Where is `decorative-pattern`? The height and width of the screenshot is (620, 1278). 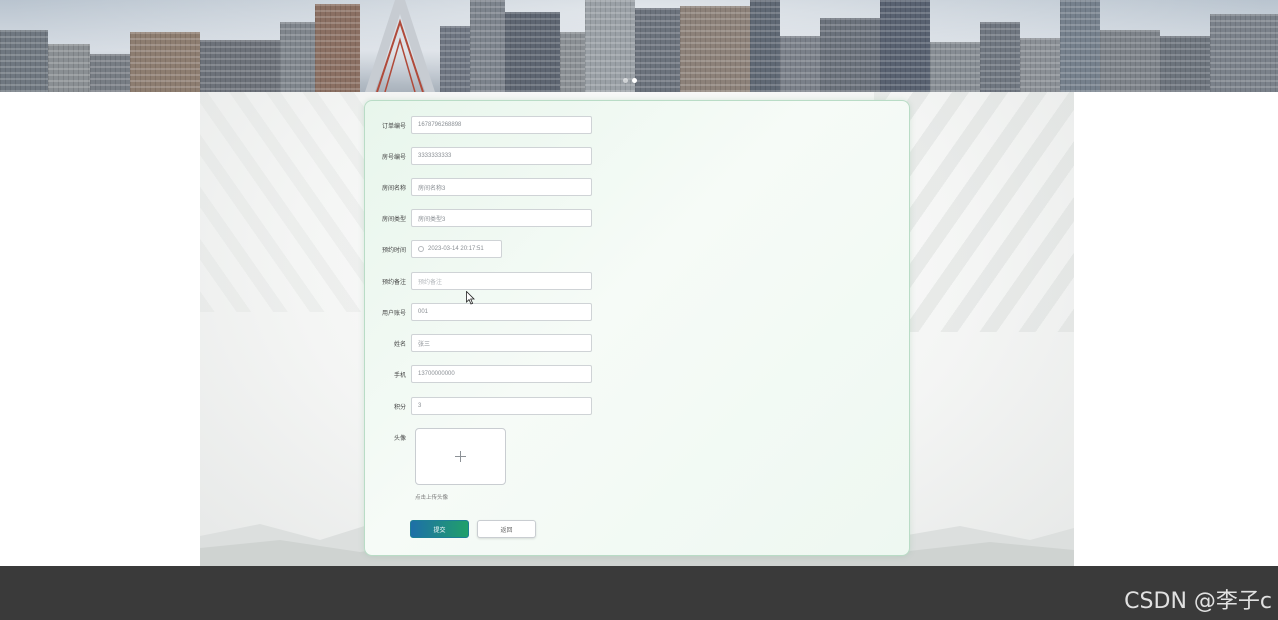
decorative-pattern is located at coordinates (285, 202).